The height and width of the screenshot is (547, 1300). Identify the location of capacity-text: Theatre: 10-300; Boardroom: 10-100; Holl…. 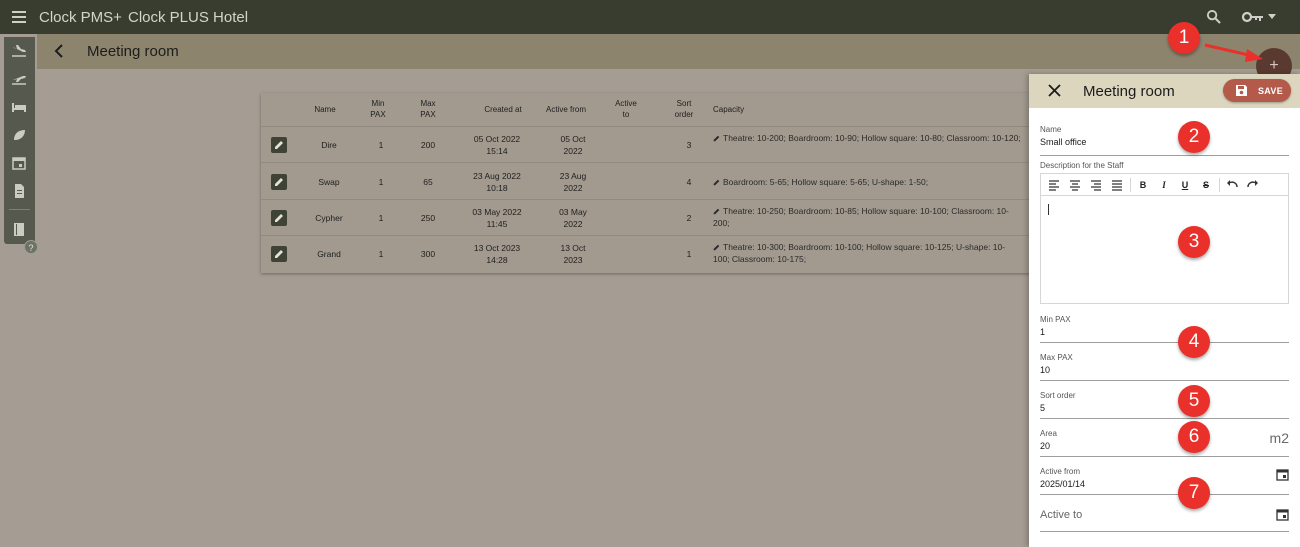
(859, 253).